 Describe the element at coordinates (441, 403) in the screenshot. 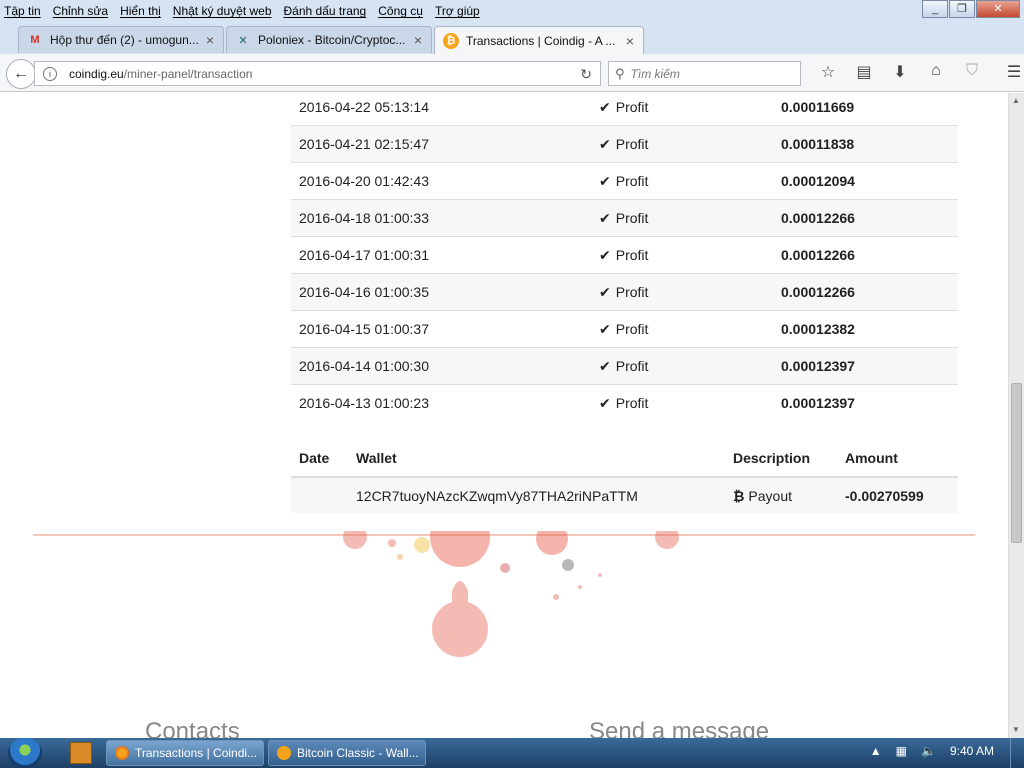

I see `row-date: 2016-04-13 01:00:23` at that location.